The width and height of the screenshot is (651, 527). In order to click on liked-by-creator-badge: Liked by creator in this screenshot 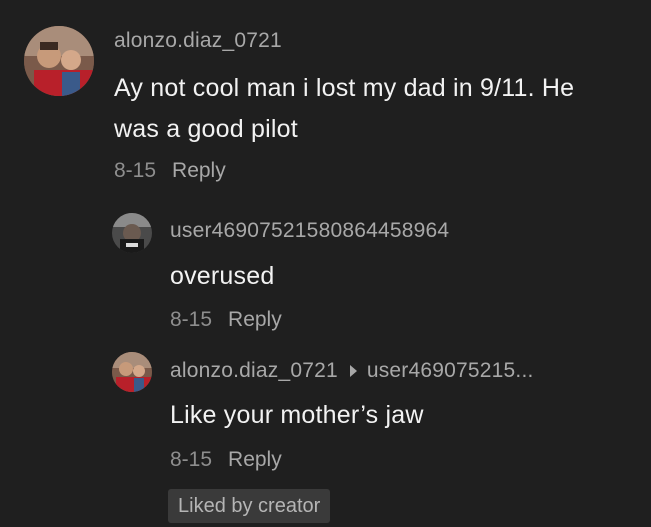, I will do `click(249, 506)`.